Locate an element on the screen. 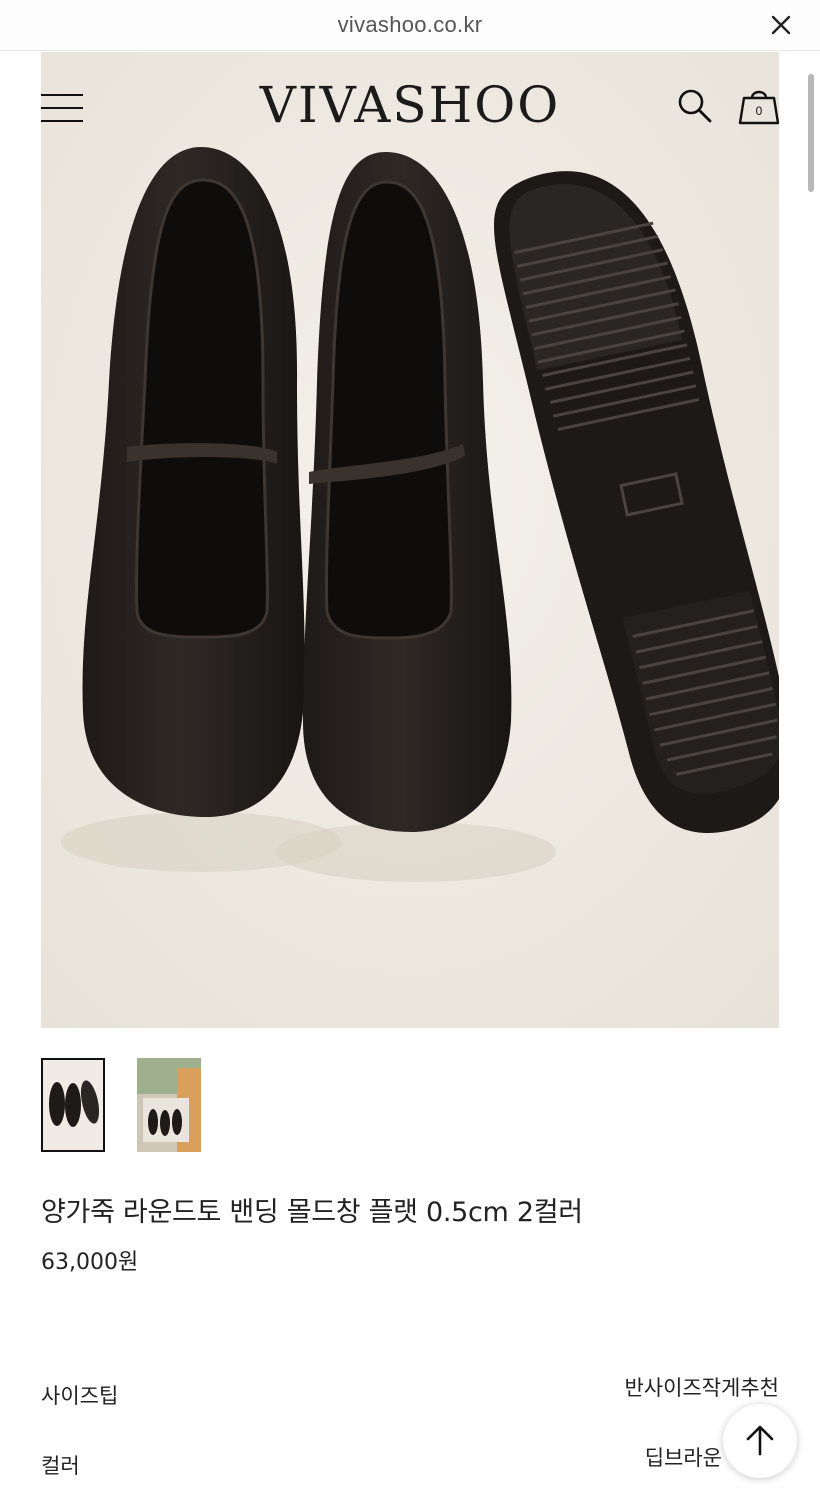 The image size is (820, 1500). menu-icon is located at coordinates (62, 109).